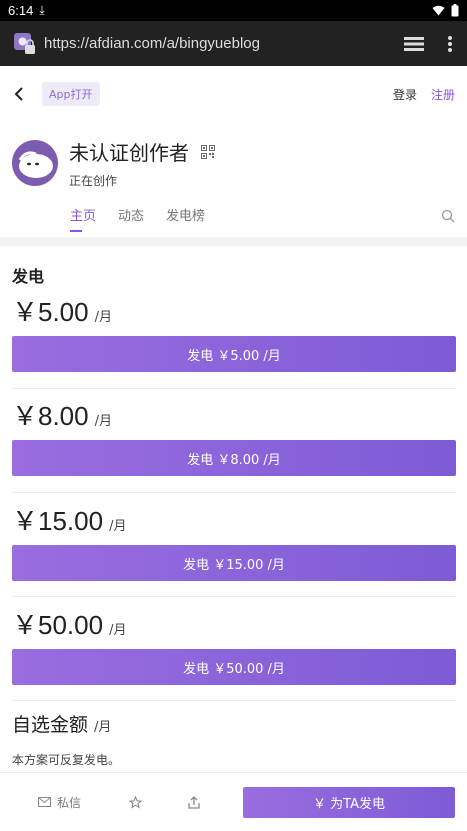 This screenshot has width=467, height=831. What do you see at coordinates (93, 181) in the screenshot?
I see `creator-status: 正在创作` at bounding box center [93, 181].